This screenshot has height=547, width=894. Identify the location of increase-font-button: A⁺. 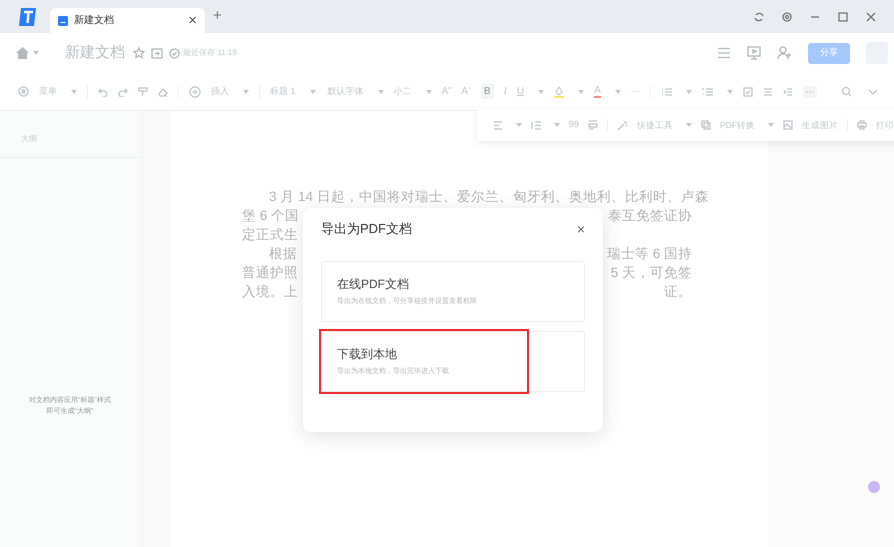
(447, 91).